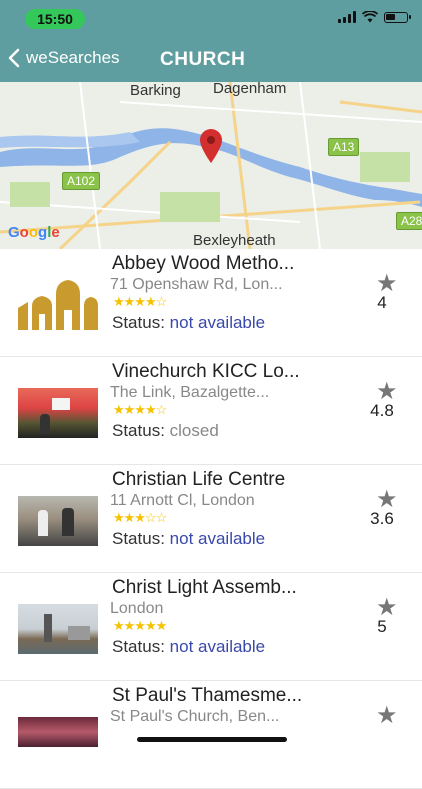 The width and height of the screenshot is (422, 789). I want to click on map-label-barking: Barking, so click(155, 90).